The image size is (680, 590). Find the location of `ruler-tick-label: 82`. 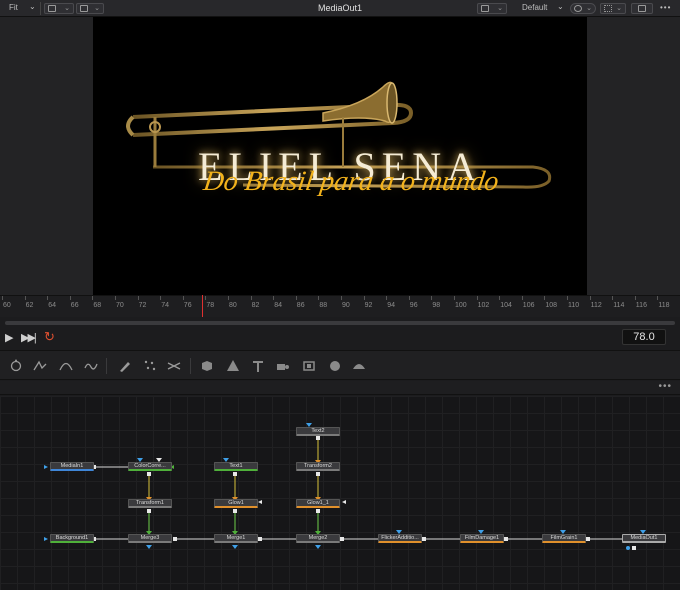

ruler-tick-label: 82 is located at coordinates (255, 305).